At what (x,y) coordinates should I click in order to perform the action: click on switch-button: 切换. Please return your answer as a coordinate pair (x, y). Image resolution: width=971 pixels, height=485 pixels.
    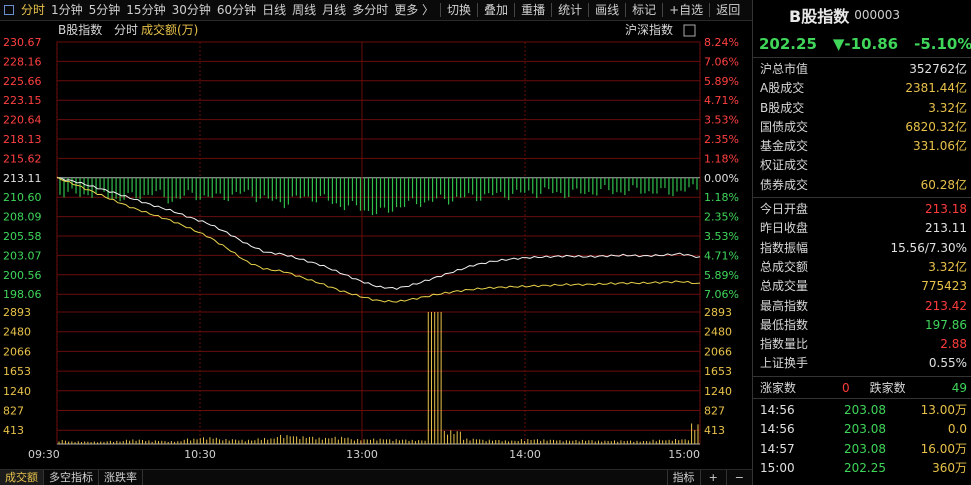
    Looking at the image, I should click on (459, 10).